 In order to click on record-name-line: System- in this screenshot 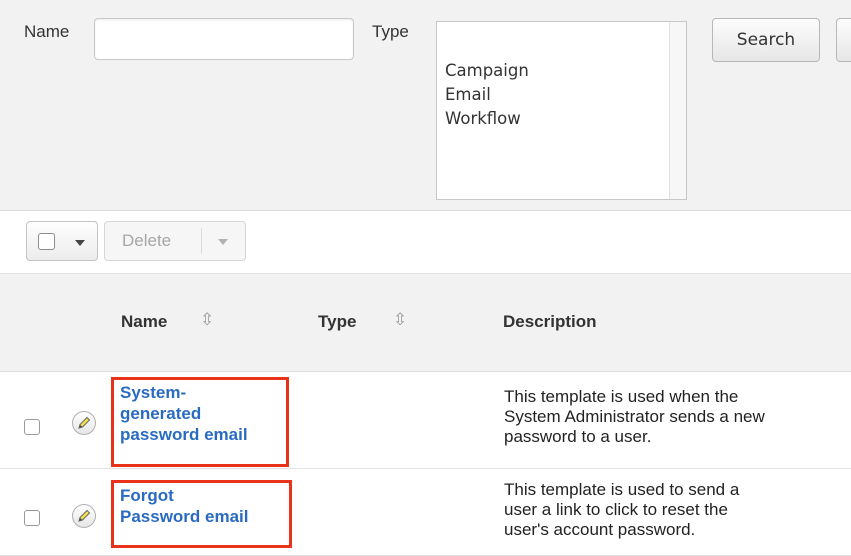, I will do `click(200, 392)`.